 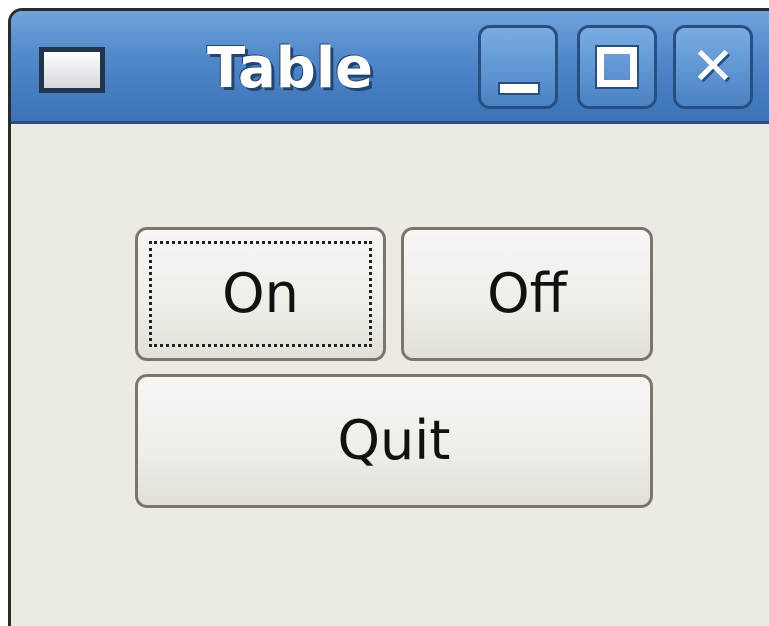 What do you see at coordinates (290, 68) in the screenshot?
I see `window-title: Table` at bounding box center [290, 68].